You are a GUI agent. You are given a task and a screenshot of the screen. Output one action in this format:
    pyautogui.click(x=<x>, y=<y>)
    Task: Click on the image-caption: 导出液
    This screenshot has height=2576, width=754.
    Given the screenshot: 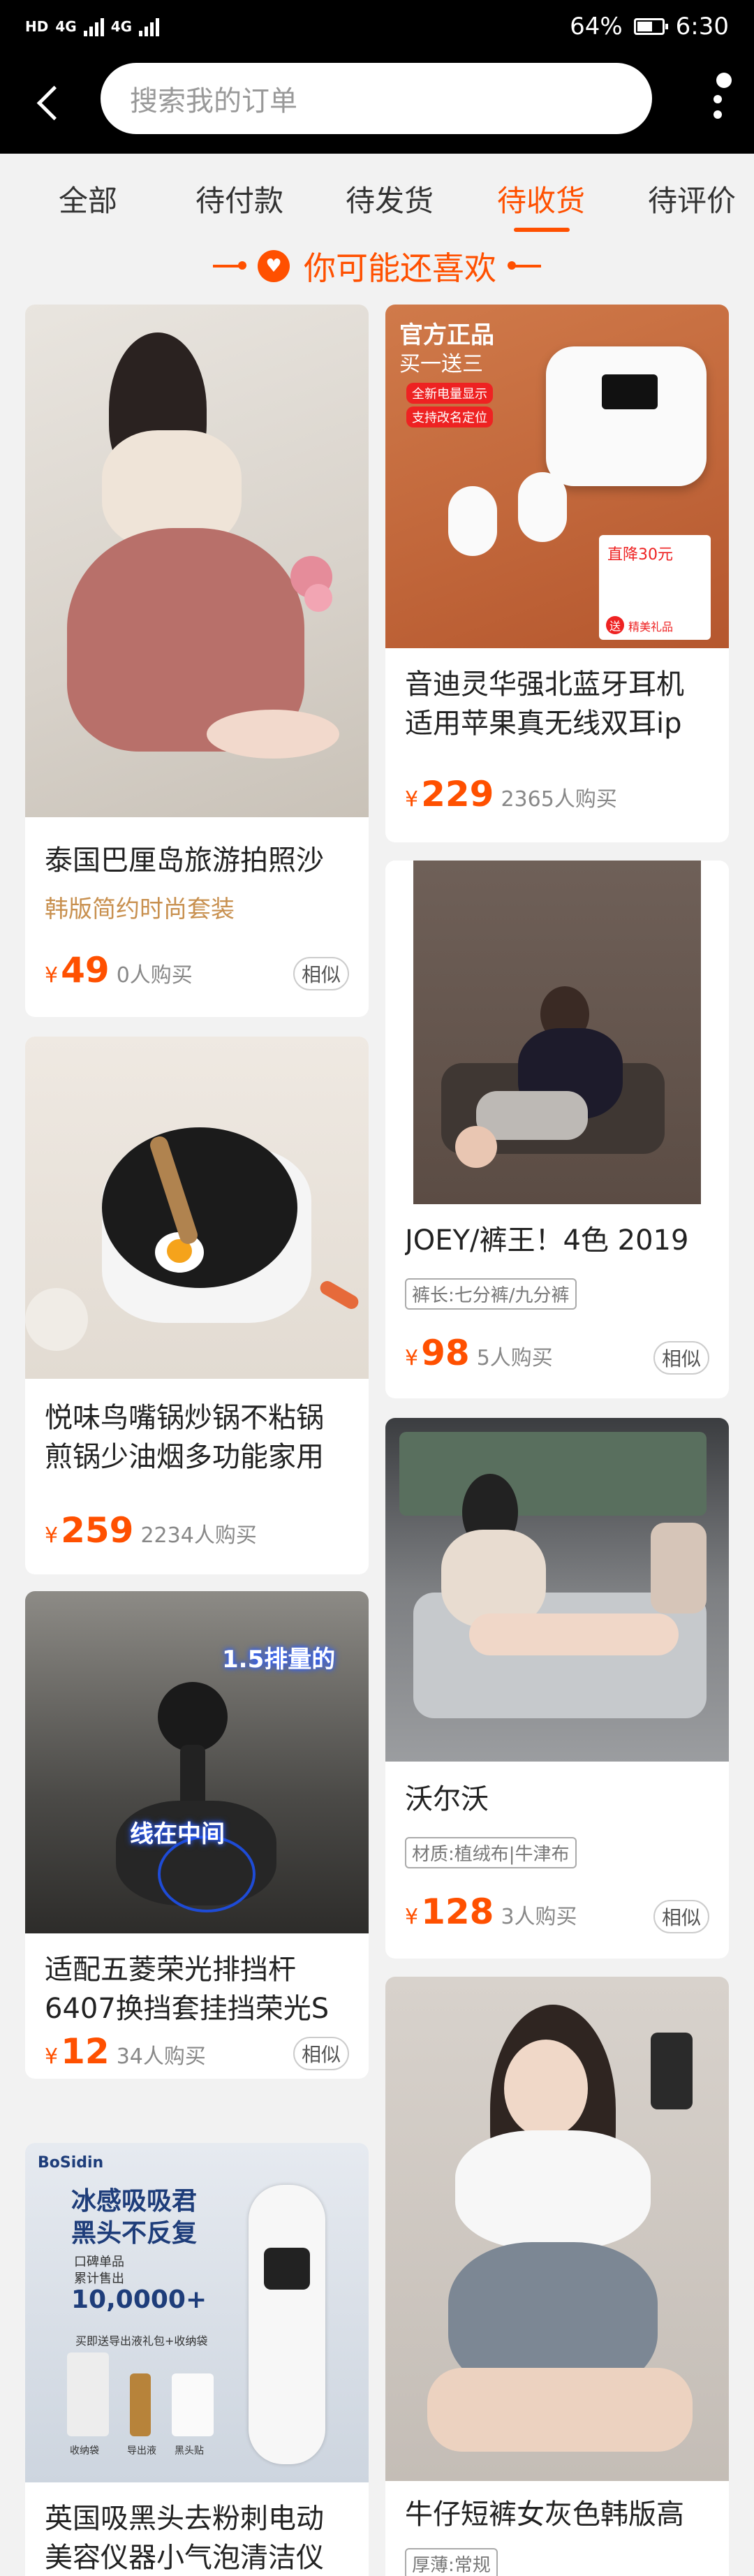 What is the action you would take?
    pyautogui.click(x=141, y=2451)
    